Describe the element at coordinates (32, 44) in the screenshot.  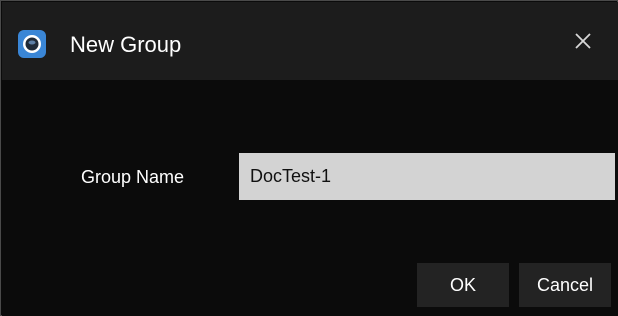
I see `camera-lens-icon` at that location.